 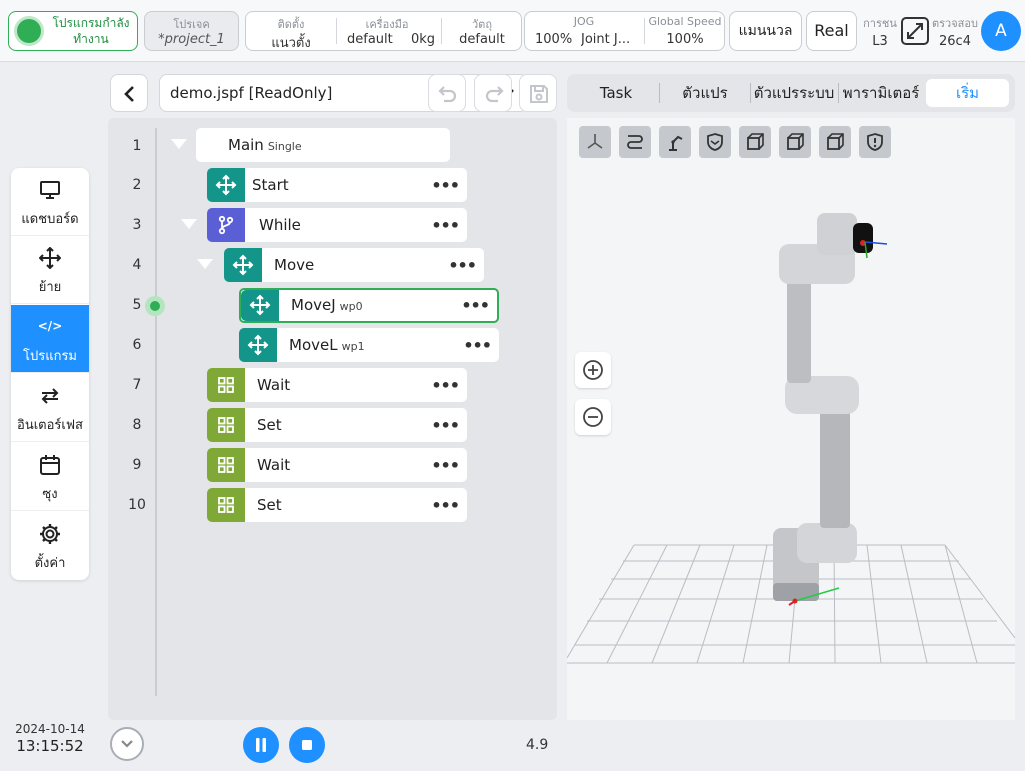 I want to click on sidebar-item-label: อินเตอร์เฟส, so click(x=50, y=425).